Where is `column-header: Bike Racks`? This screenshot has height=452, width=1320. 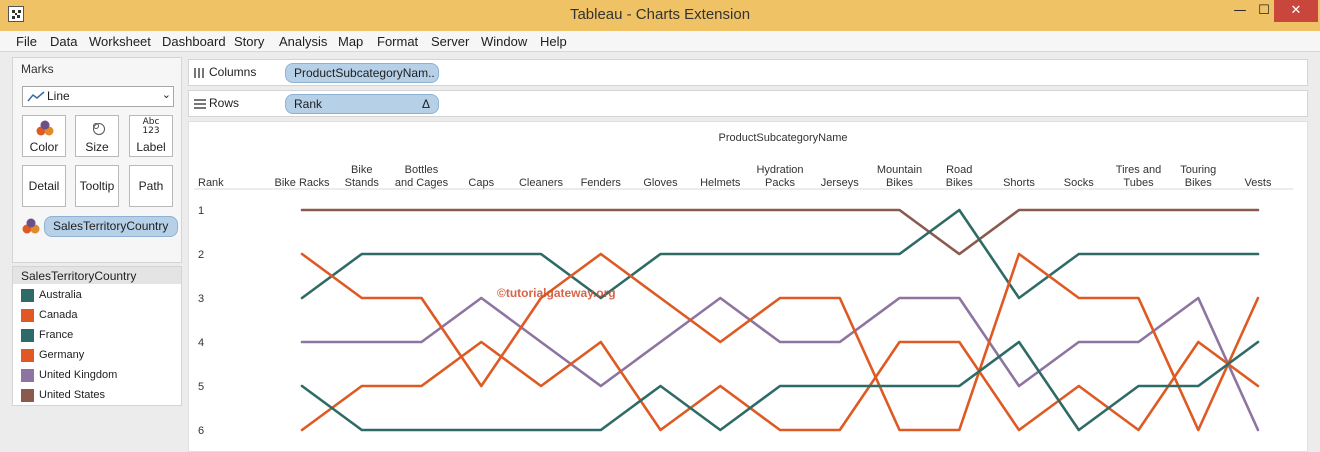
column-header: Bike Racks is located at coordinates (302, 183).